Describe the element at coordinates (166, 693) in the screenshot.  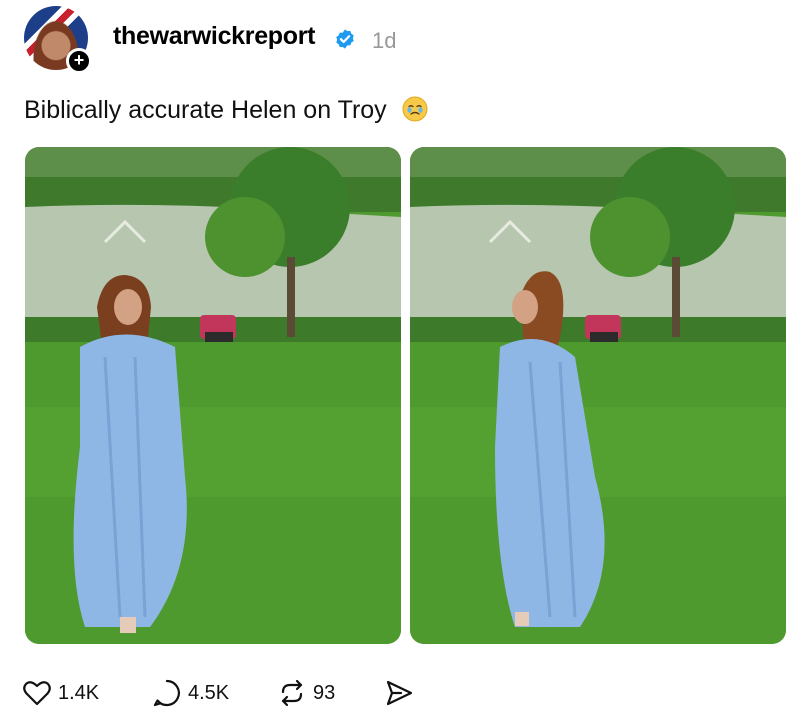
I see `comment-icon` at that location.